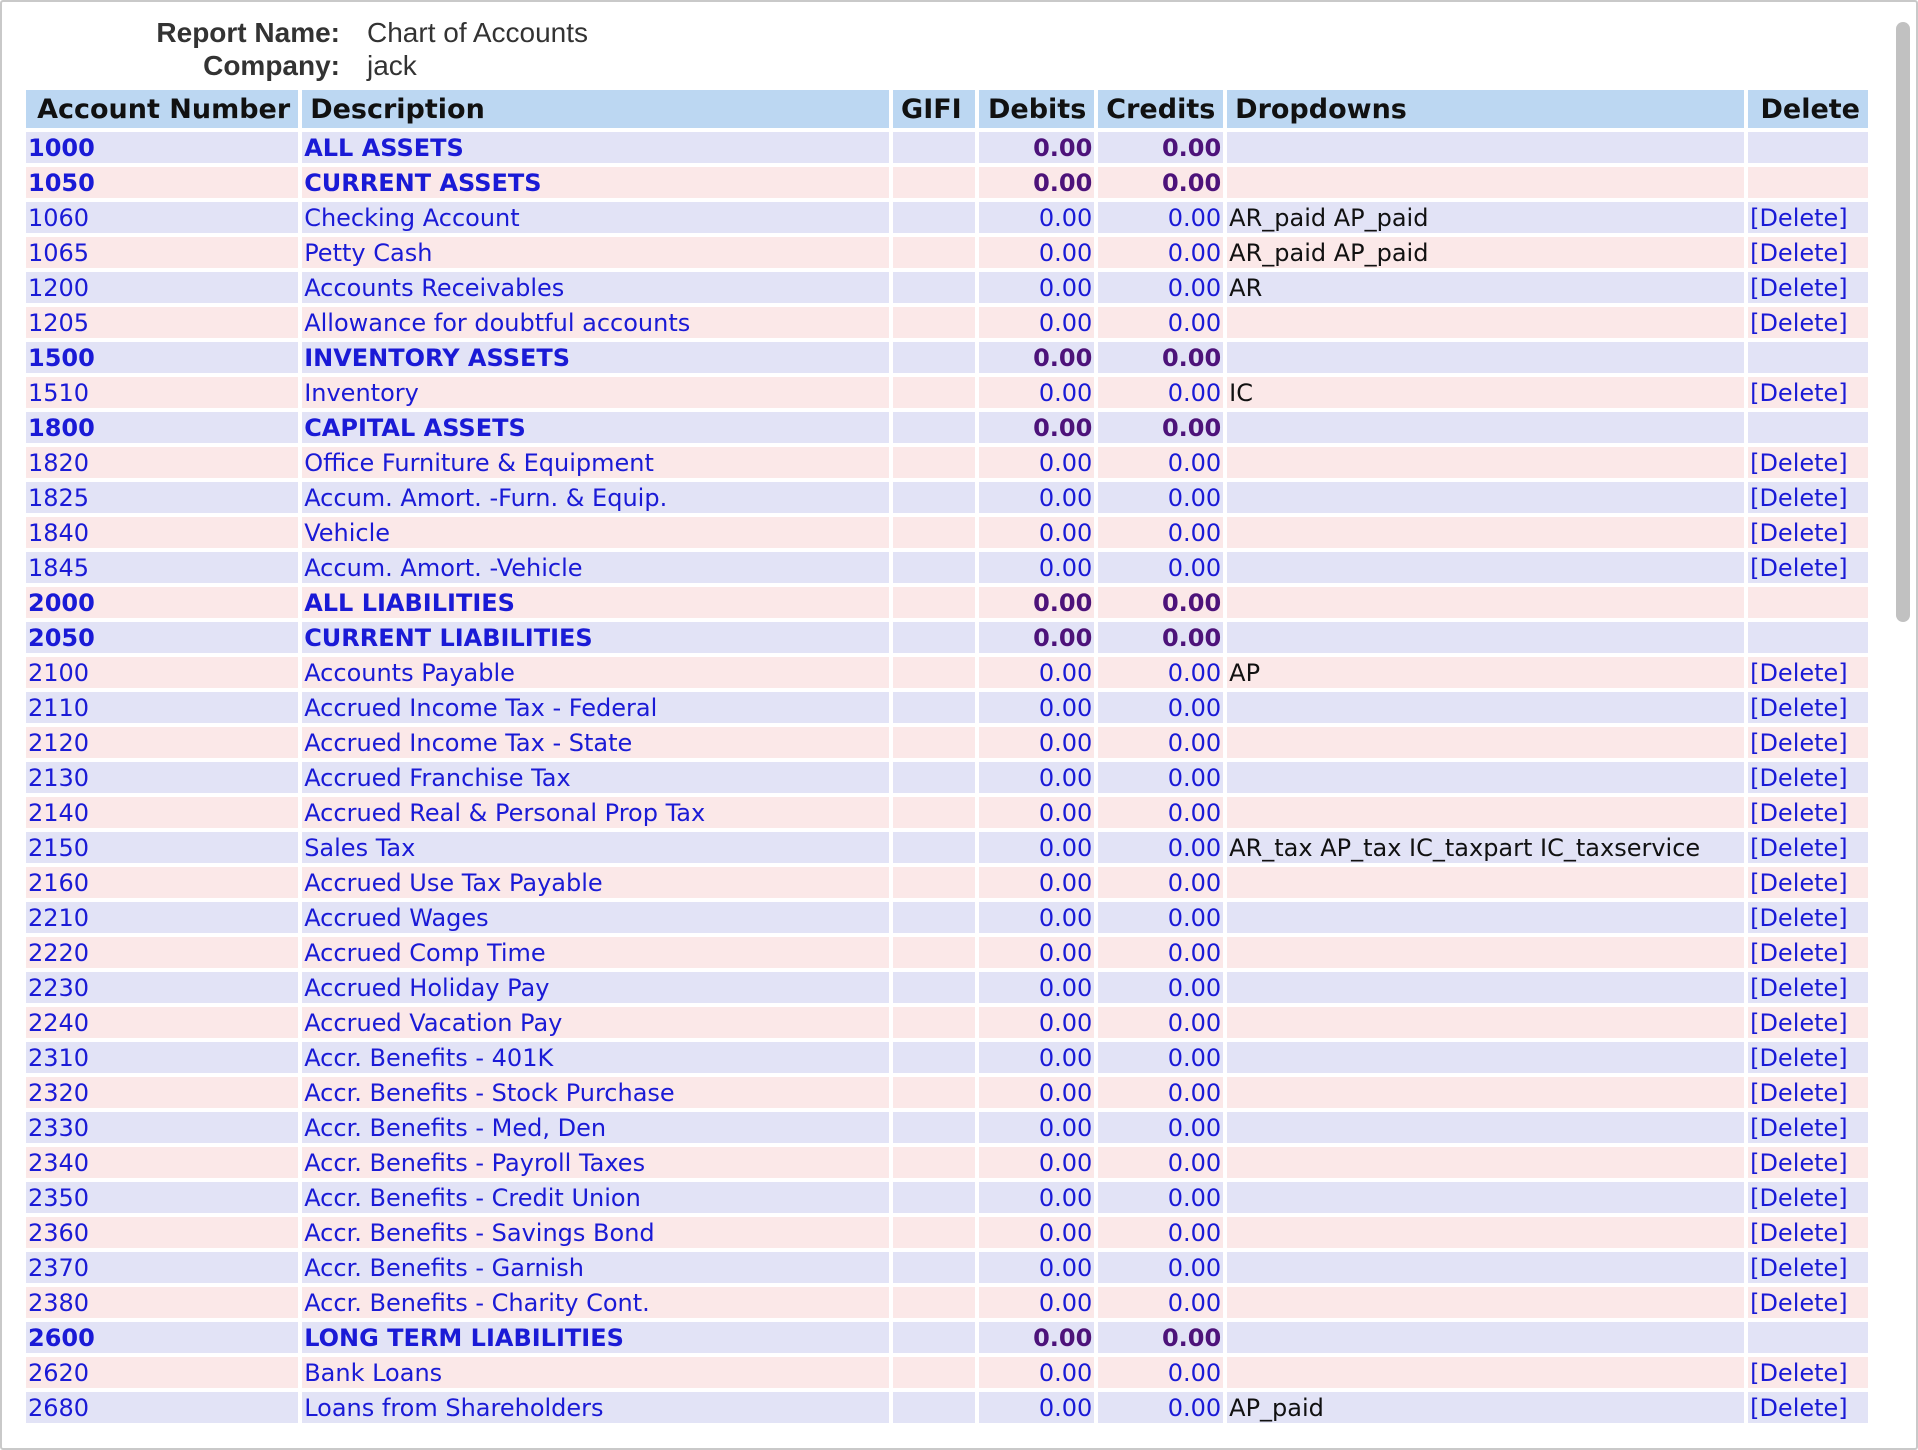 Image resolution: width=1918 pixels, height=1450 pixels. What do you see at coordinates (464, 1338) in the screenshot?
I see `account-description-link: LONG TERM LIABILITIES` at bounding box center [464, 1338].